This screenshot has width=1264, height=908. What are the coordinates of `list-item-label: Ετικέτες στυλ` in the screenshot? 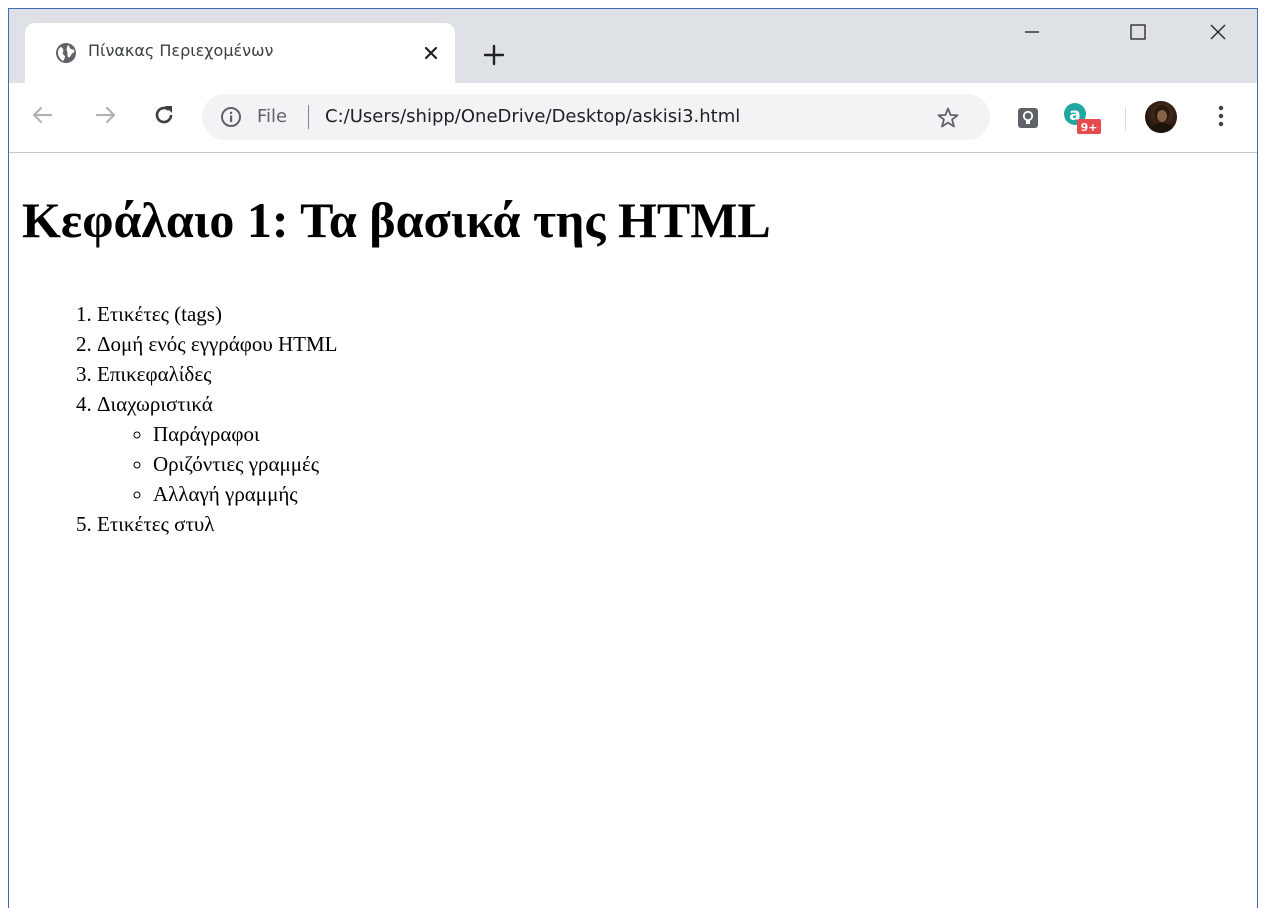 It's located at (156, 524).